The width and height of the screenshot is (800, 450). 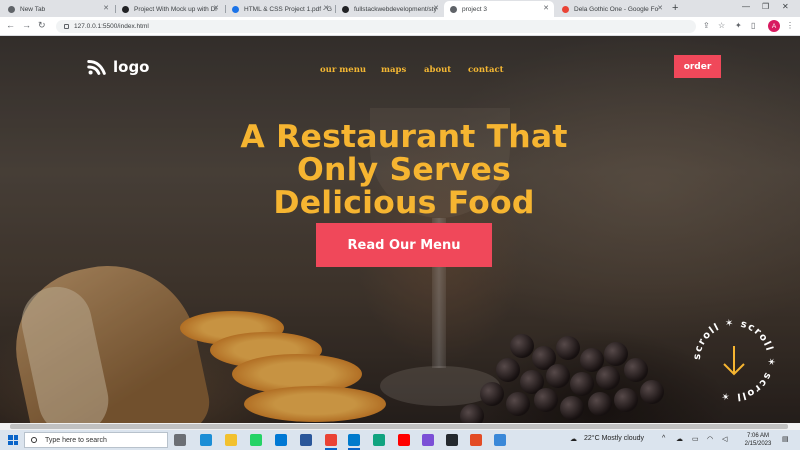 I want to click on github-desktop-icon, so click(x=452, y=440).